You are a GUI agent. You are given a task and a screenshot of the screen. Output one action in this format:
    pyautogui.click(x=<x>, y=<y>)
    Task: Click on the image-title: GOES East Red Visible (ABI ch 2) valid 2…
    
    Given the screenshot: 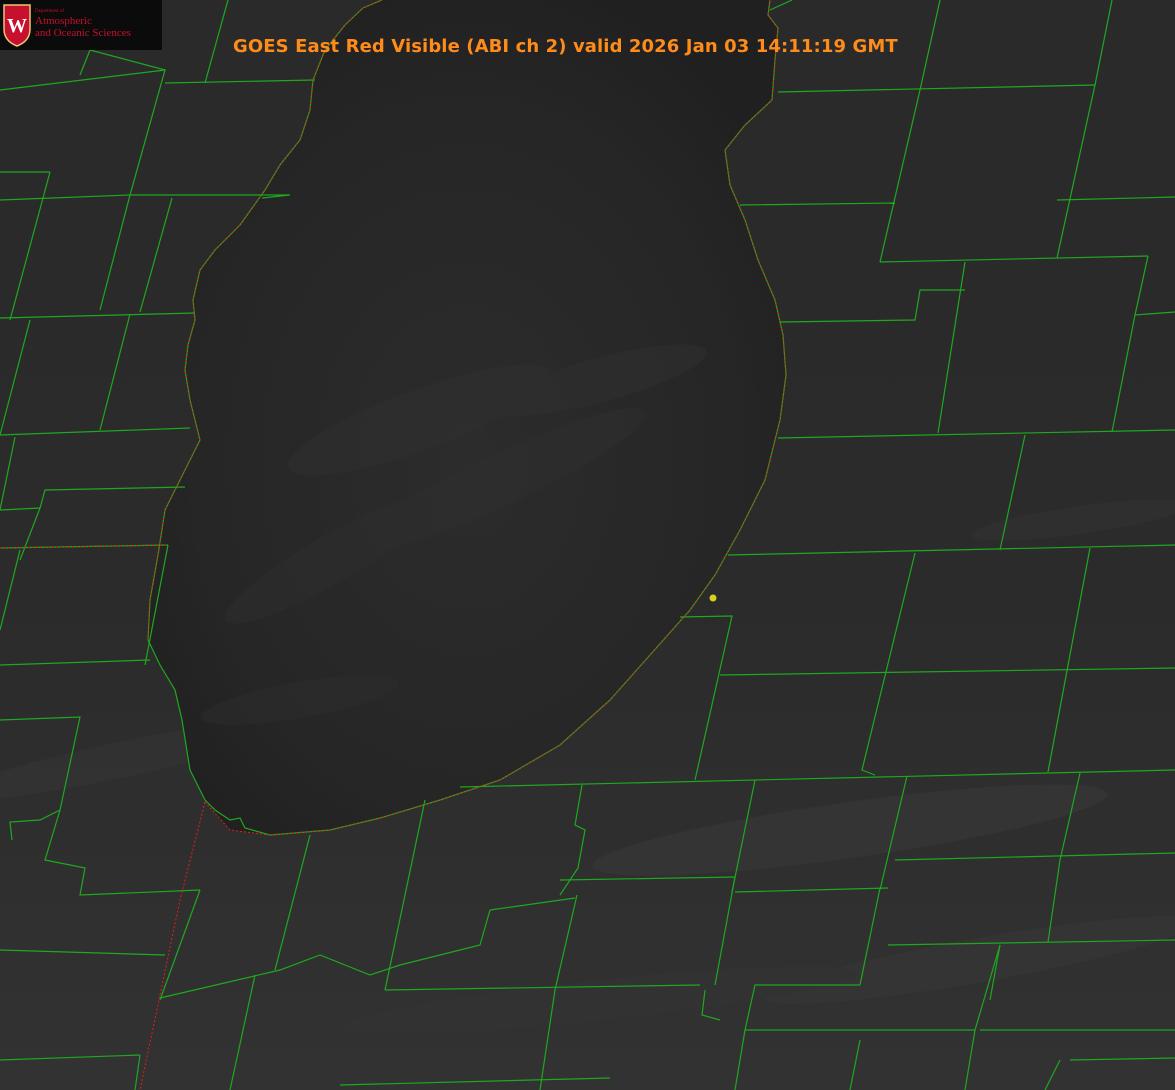 What is the action you would take?
    pyautogui.click(x=565, y=46)
    